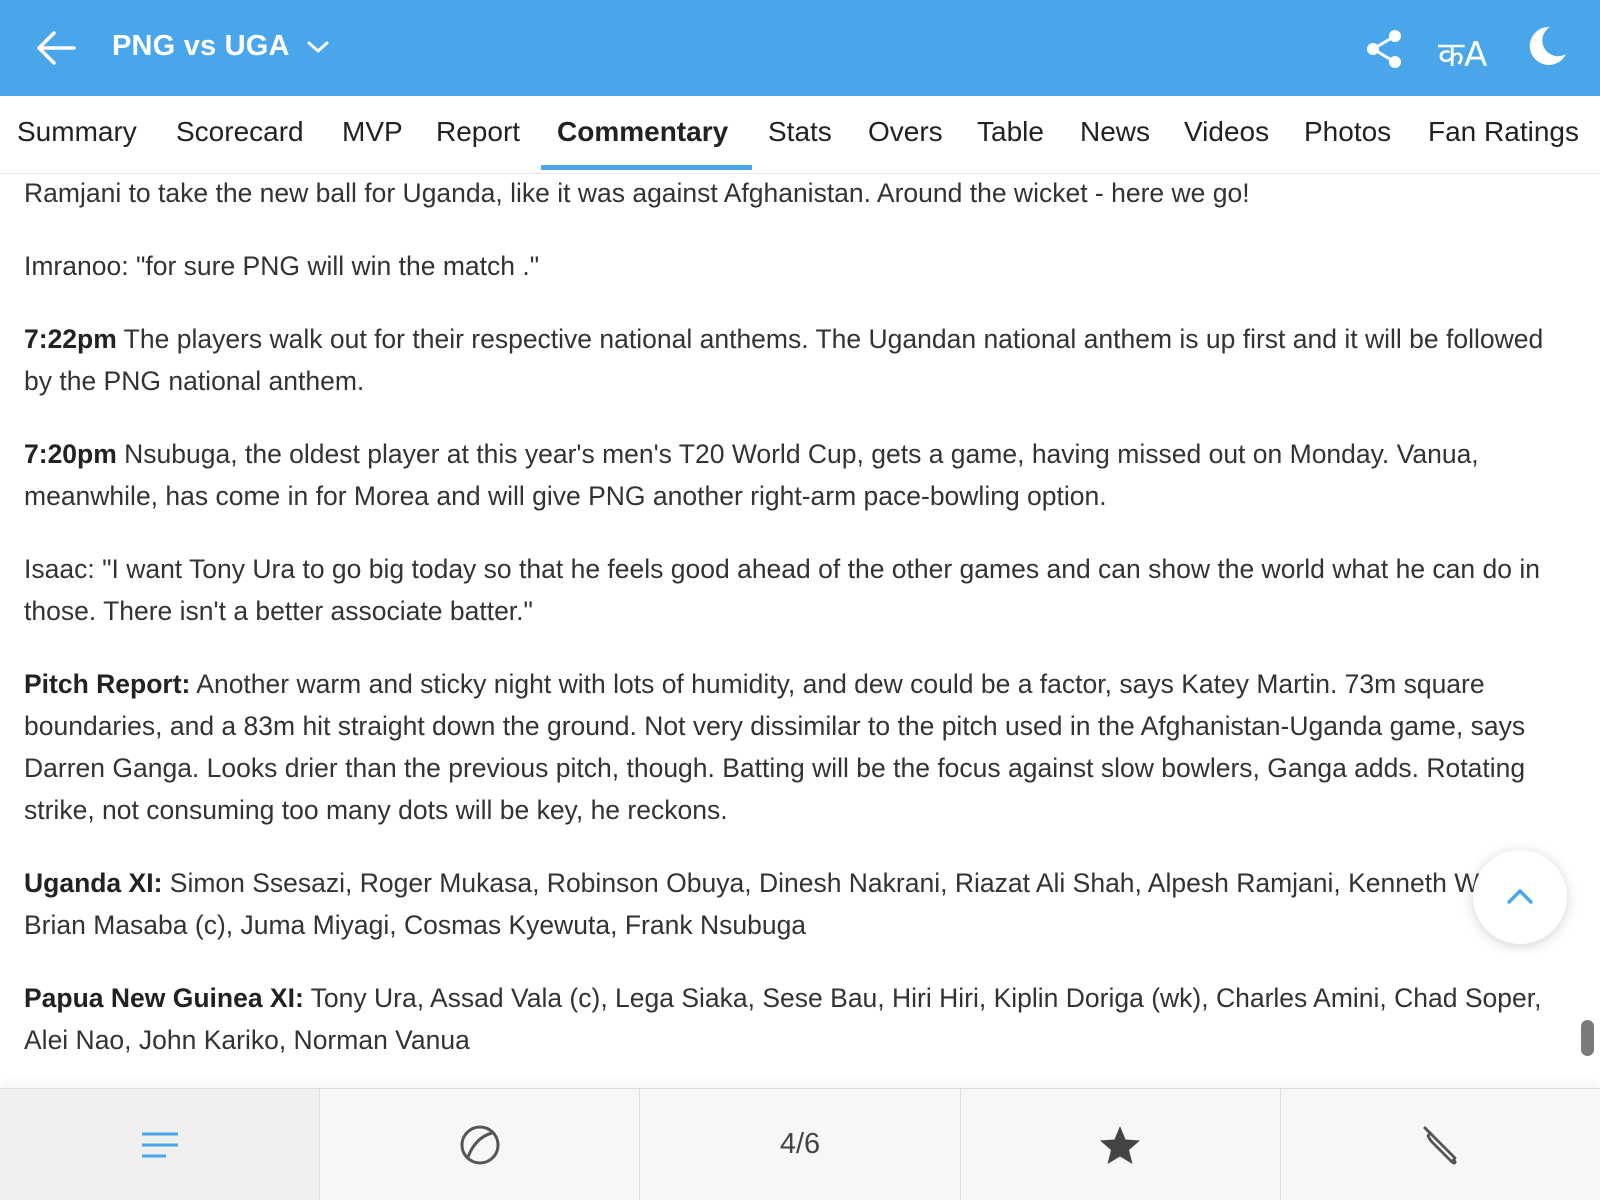 Image resolution: width=1600 pixels, height=1200 pixels. I want to click on tab-stats: Stats, so click(800, 132).